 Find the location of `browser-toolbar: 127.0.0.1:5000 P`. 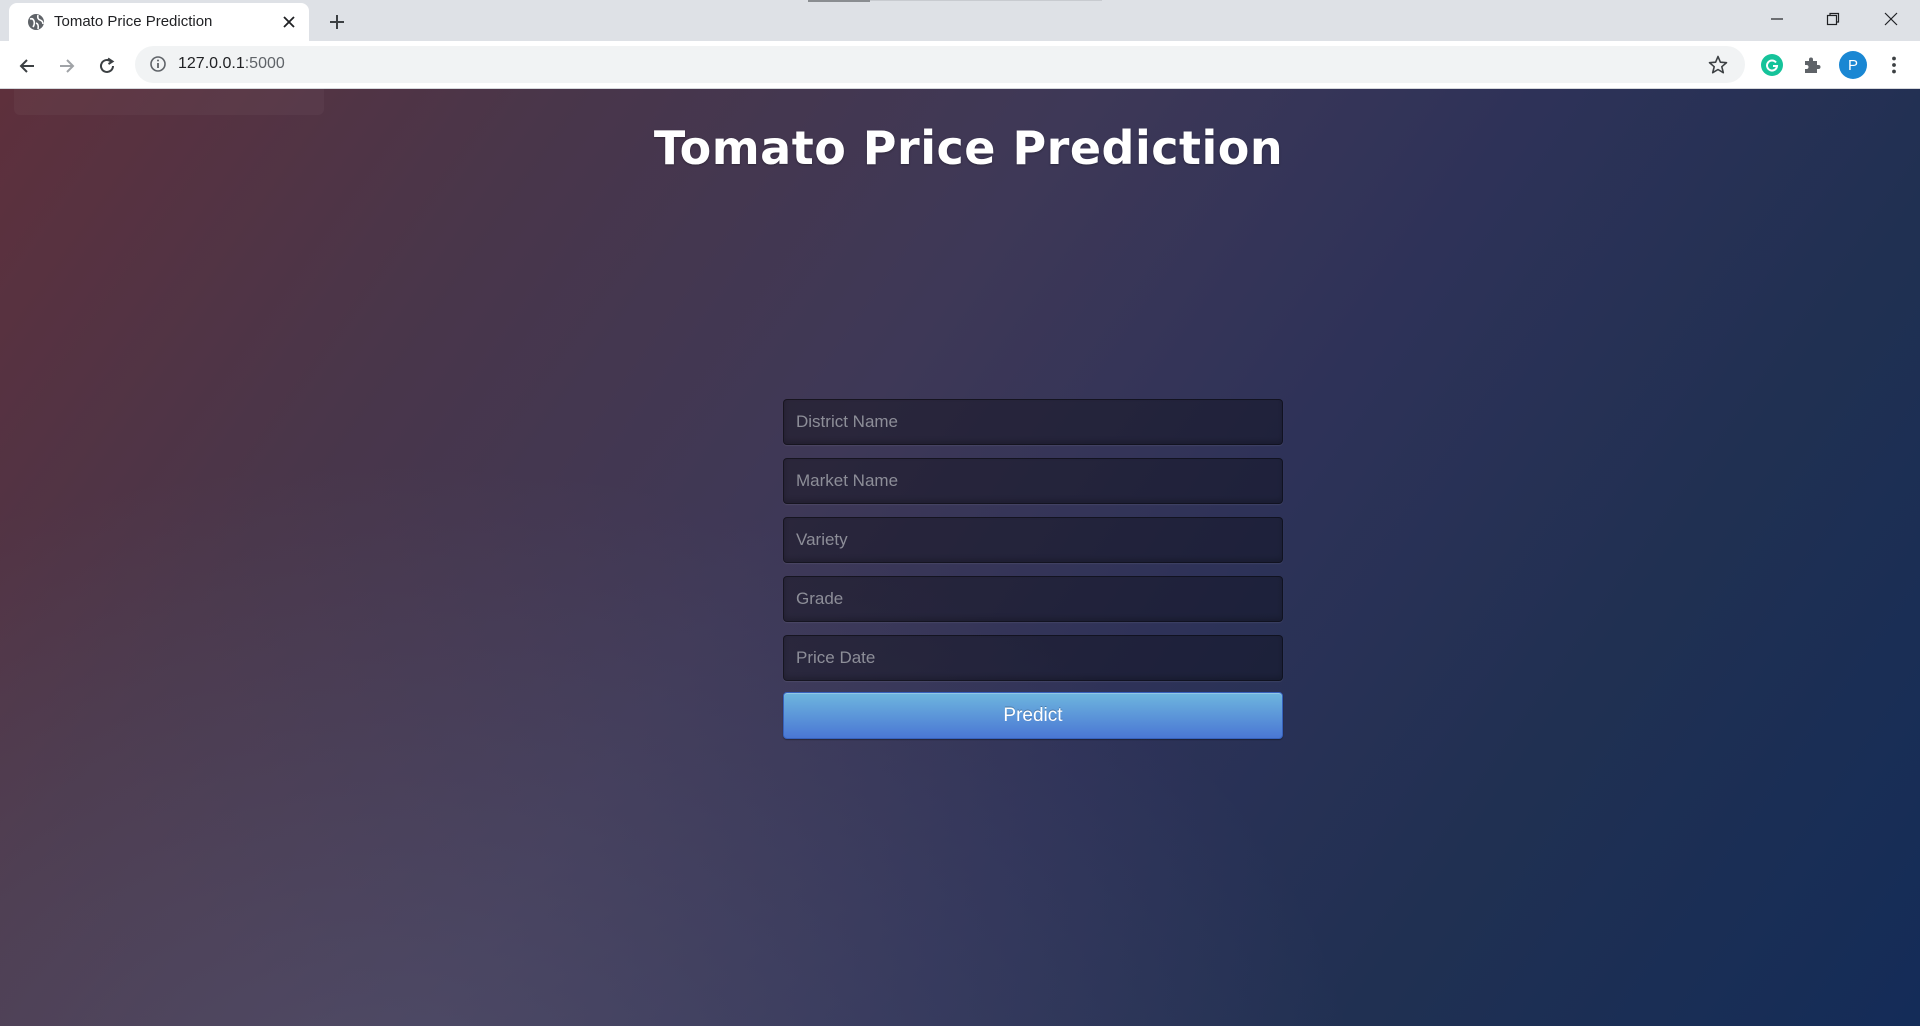

browser-toolbar: 127.0.0.1:5000 P is located at coordinates (960, 65).